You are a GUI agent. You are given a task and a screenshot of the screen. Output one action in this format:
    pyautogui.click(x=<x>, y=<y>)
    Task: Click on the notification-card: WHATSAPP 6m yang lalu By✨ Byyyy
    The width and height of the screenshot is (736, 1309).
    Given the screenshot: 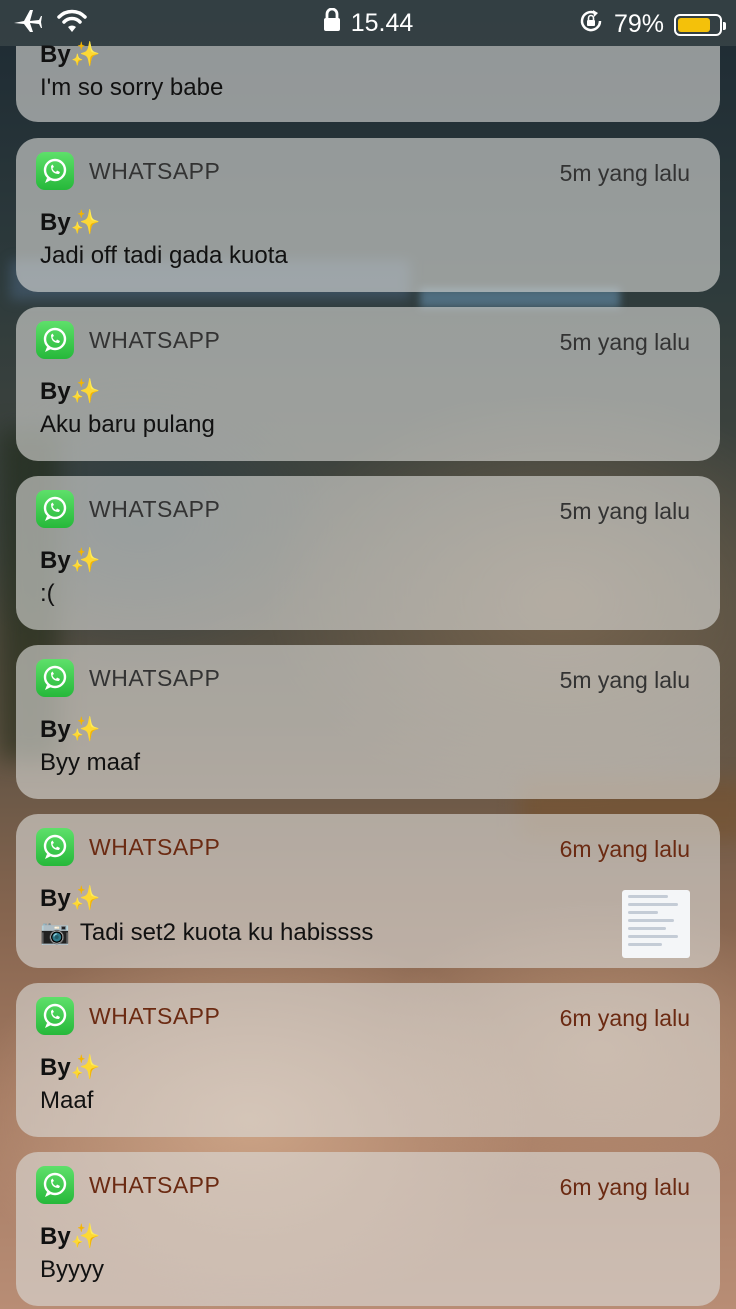 What is the action you would take?
    pyautogui.click(x=368, y=1229)
    